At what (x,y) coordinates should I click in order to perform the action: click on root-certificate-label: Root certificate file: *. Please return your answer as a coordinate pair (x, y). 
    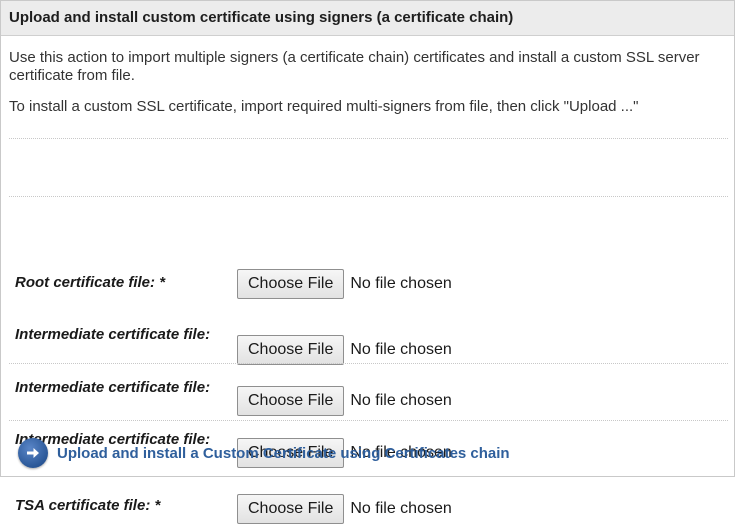
    Looking at the image, I should click on (90, 282).